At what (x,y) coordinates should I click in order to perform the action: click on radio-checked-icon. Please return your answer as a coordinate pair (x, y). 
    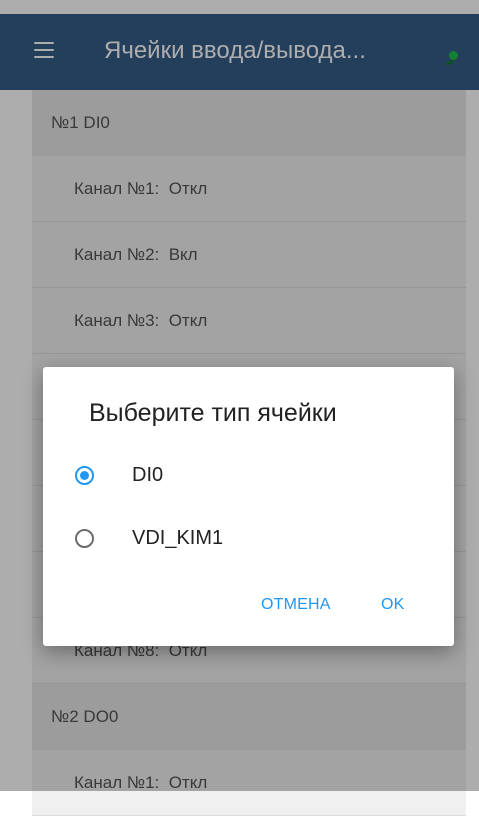
    Looking at the image, I should click on (84, 475).